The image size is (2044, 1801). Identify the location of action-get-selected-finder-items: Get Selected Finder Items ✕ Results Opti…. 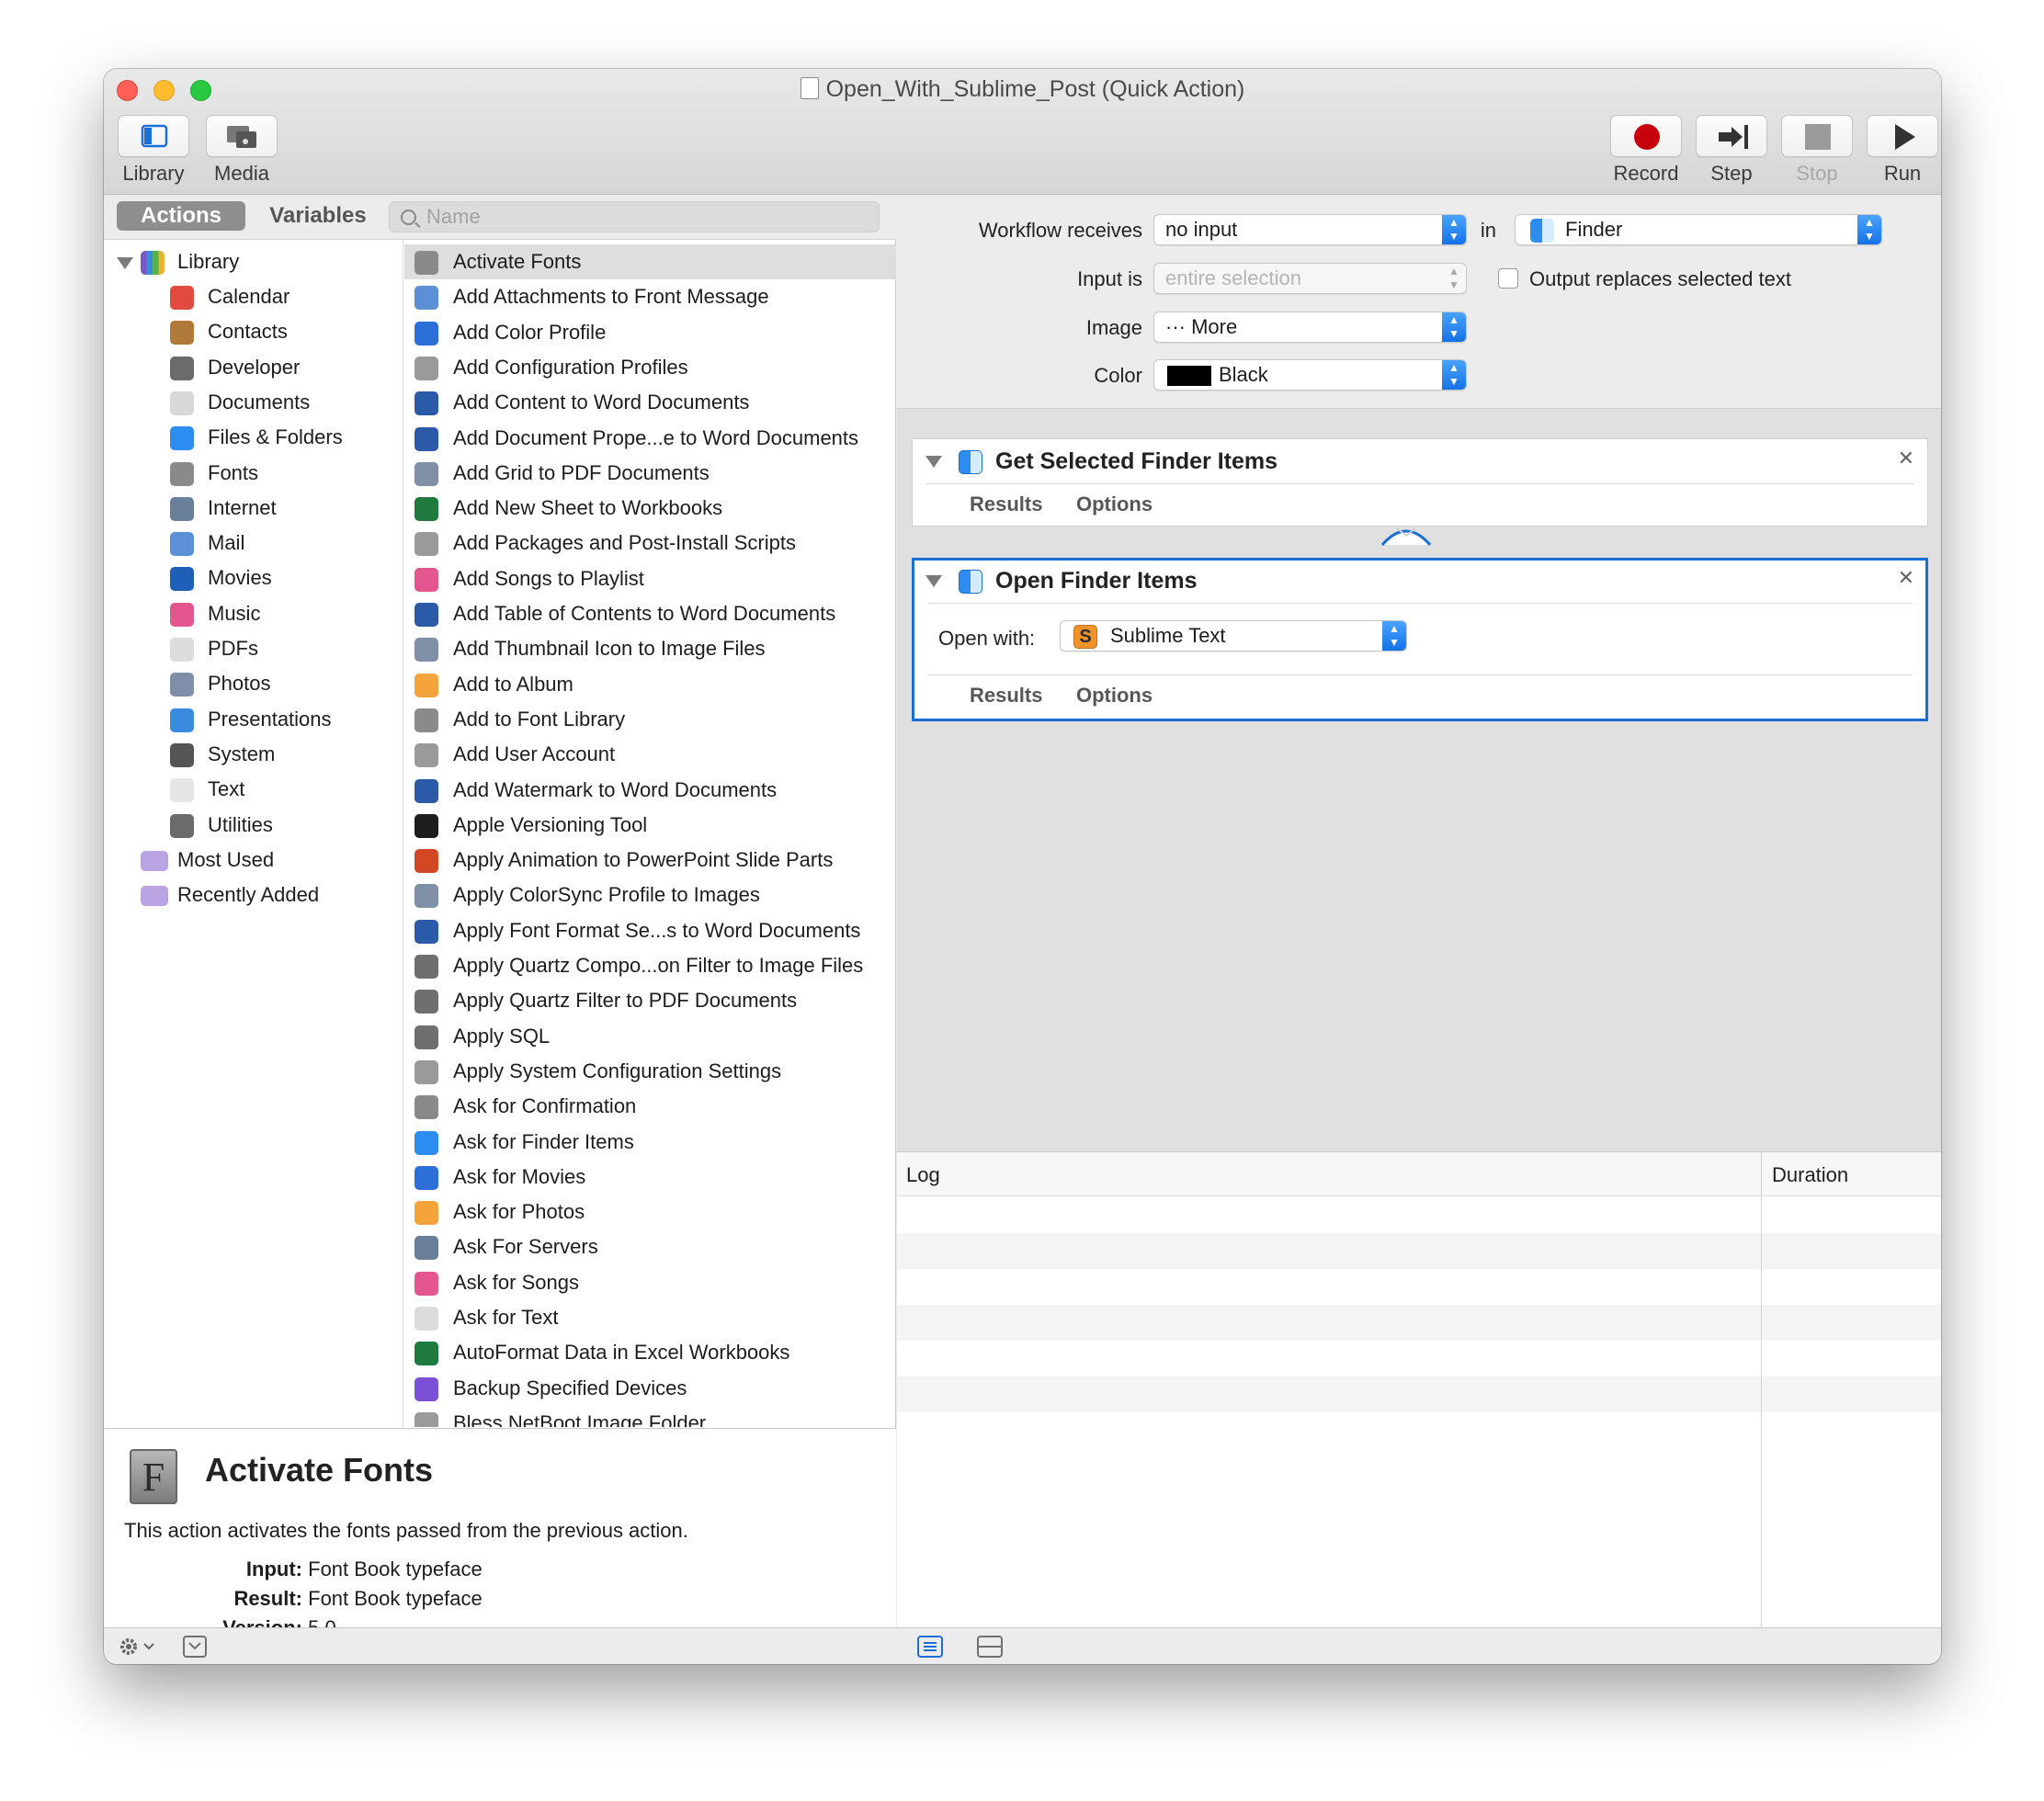
(1420, 482).